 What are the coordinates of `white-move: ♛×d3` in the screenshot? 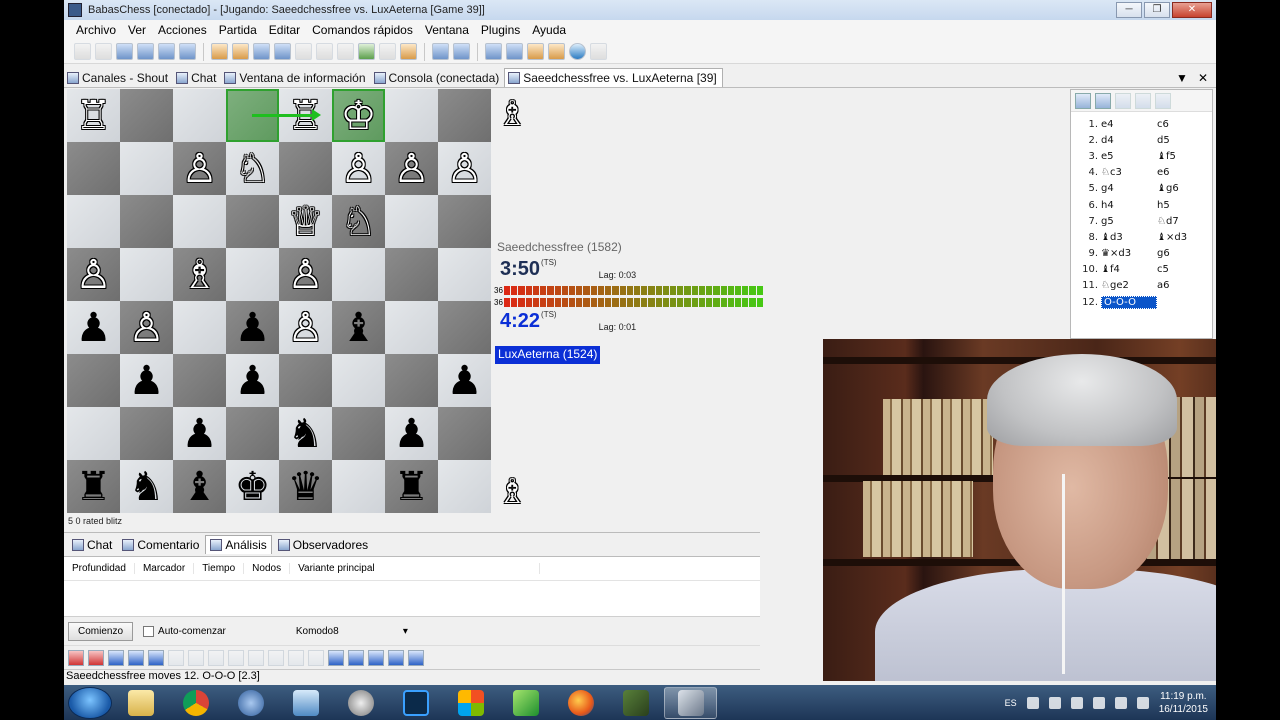 It's located at (1129, 253).